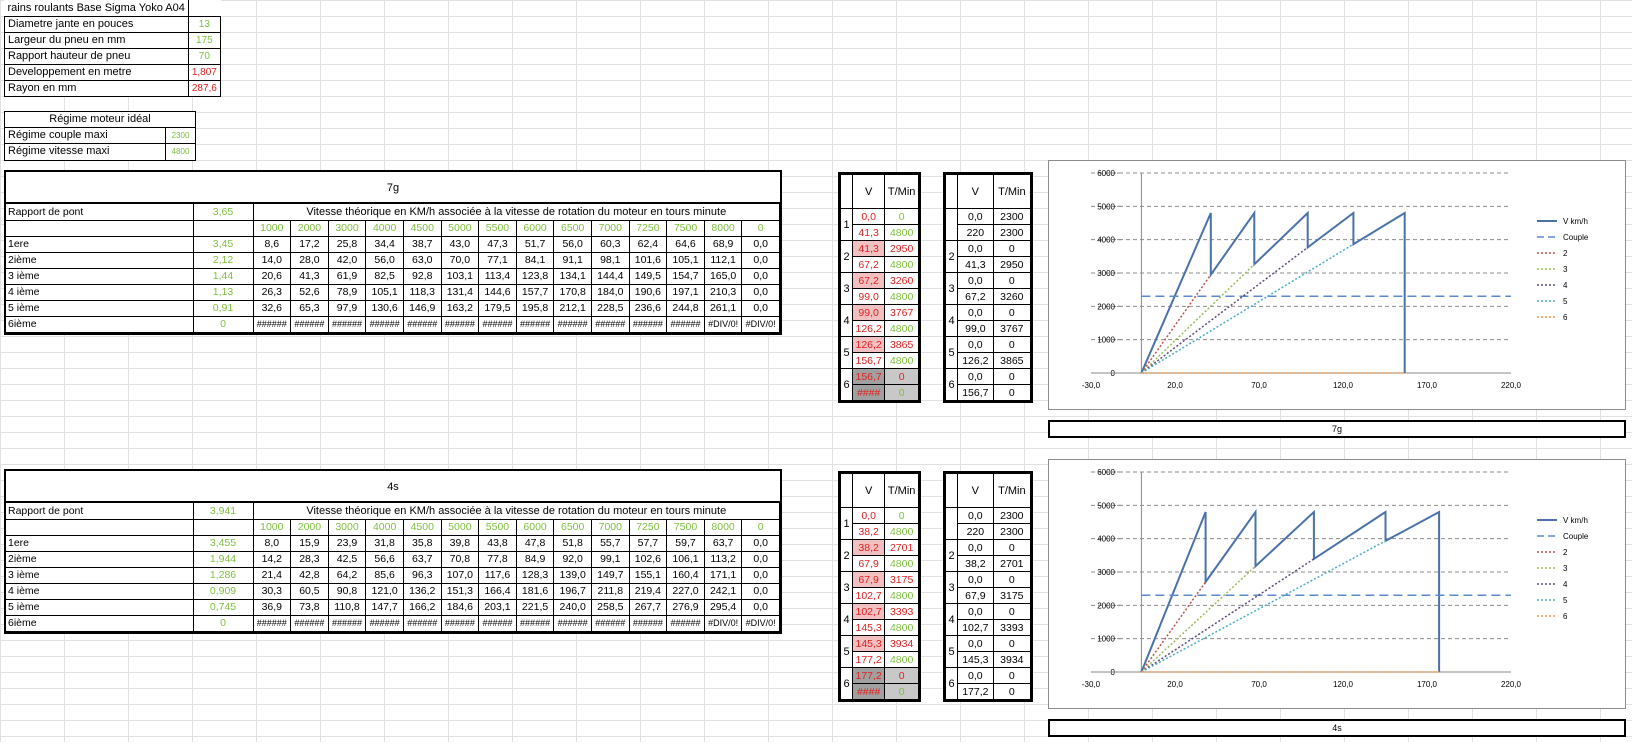  I want to click on speed-cell: 163,2, so click(460, 308).